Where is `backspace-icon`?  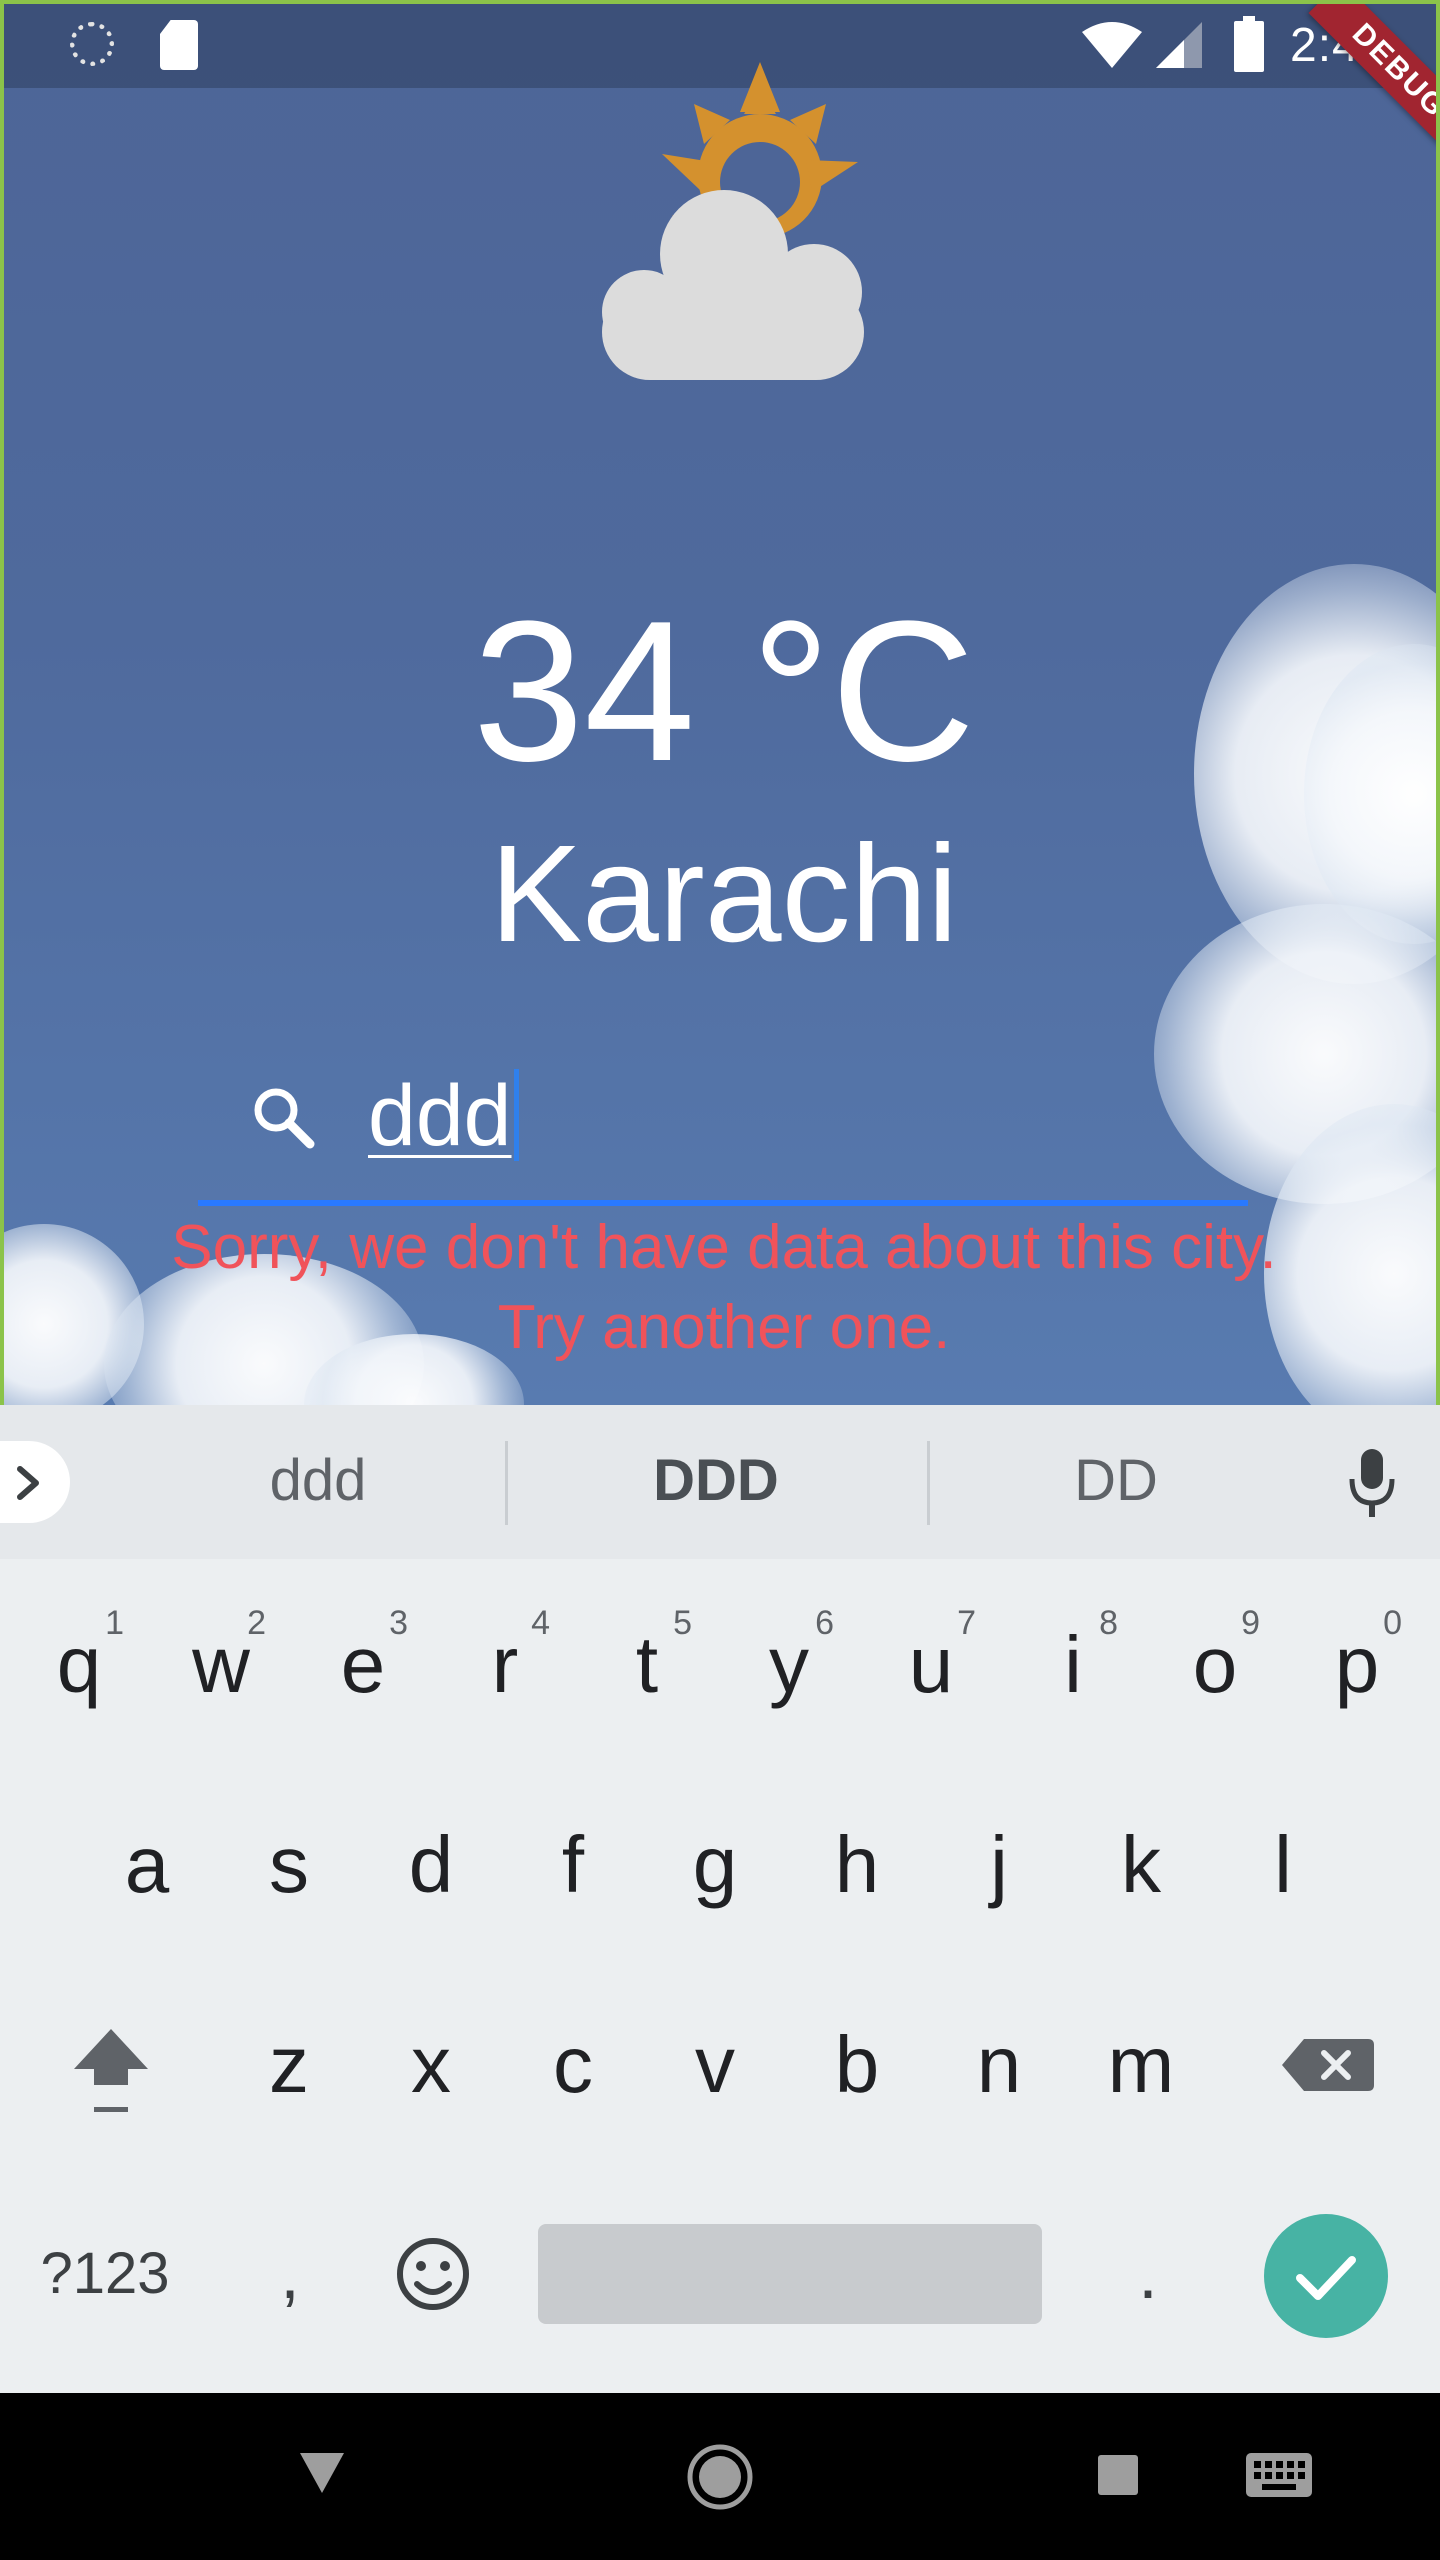 backspace-icon is located at coordinates (1328, 2065).